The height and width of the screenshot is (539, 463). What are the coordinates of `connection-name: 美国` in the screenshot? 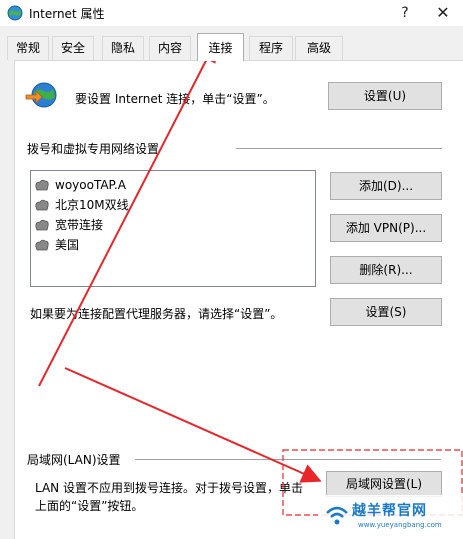 It's located at (67, 245).